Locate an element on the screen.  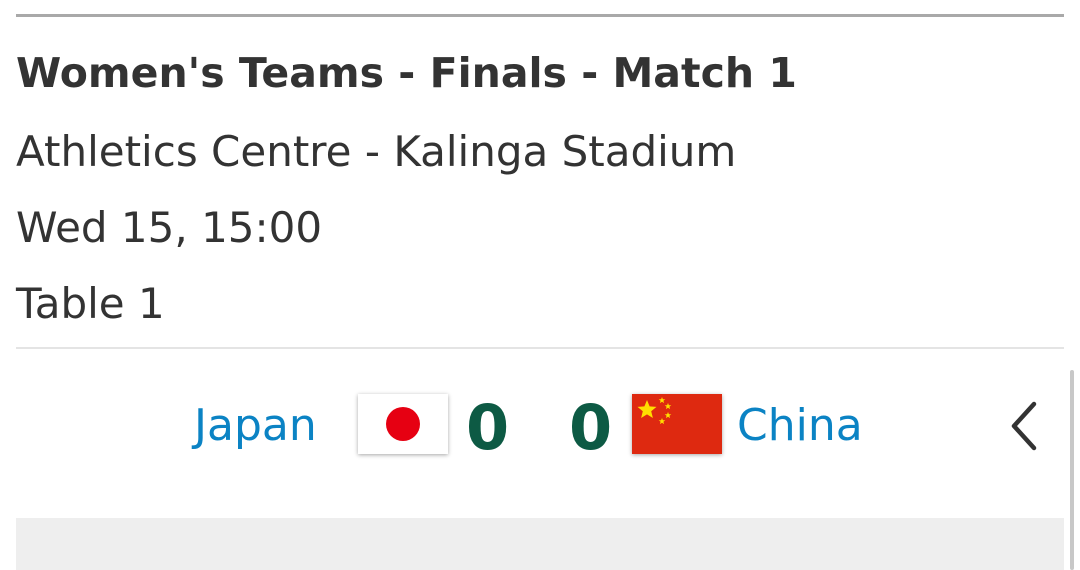
away-team-name: China is located at coordinates (800, 426).